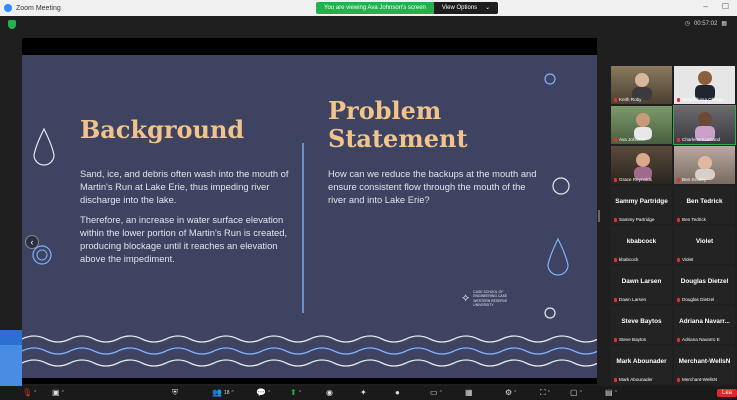 The image size is (737, 400). Describe the element at coordinates (217, 392) in the screenshot. I see `people-icon: 👥` at that location.